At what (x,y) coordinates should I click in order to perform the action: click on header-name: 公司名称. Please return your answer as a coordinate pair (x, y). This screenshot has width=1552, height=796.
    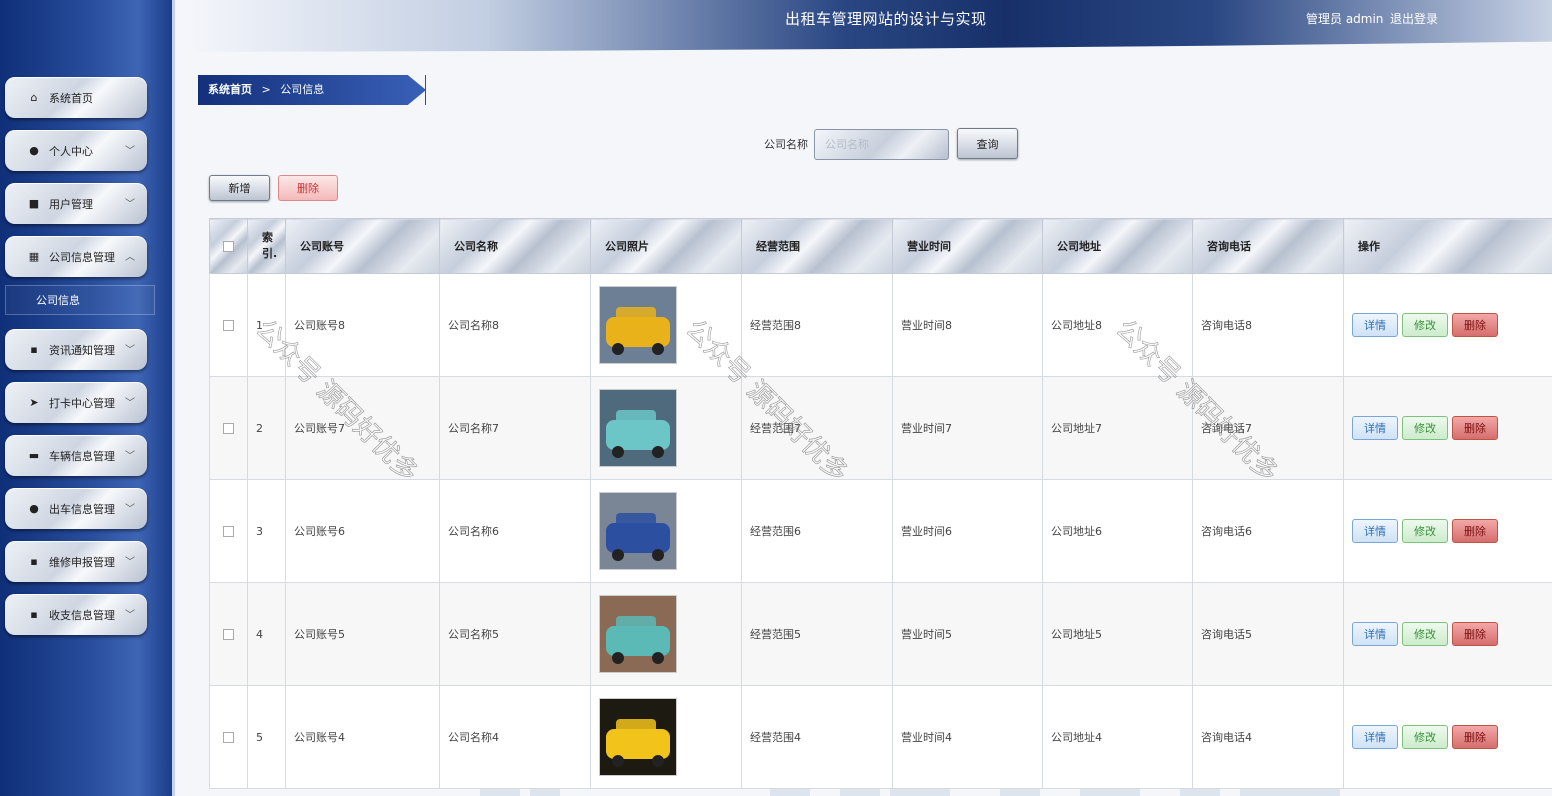
    Looking at the image, I should click on (515, 246).